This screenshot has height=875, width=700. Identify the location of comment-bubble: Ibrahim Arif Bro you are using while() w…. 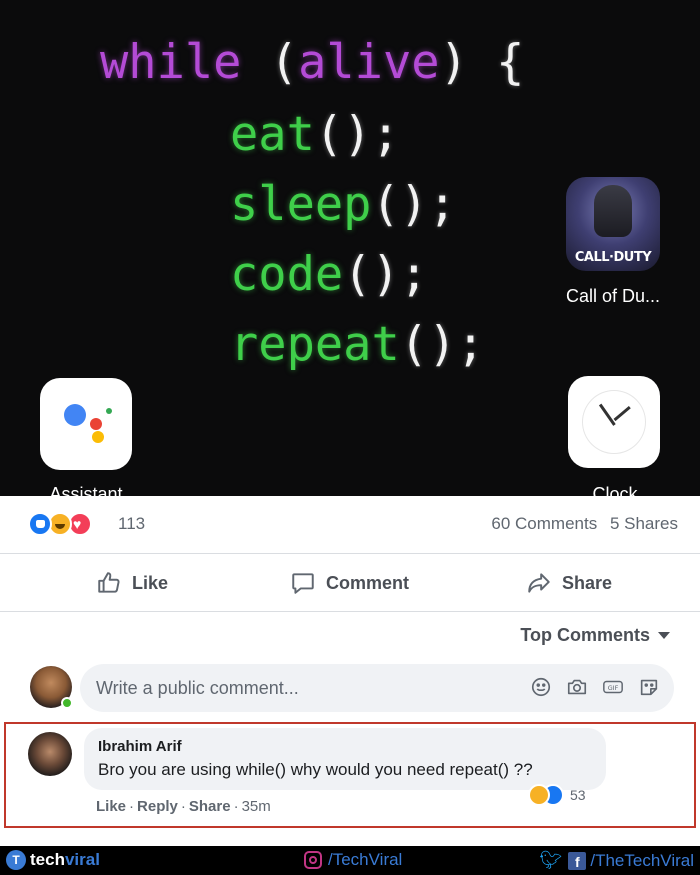
(345, 759).